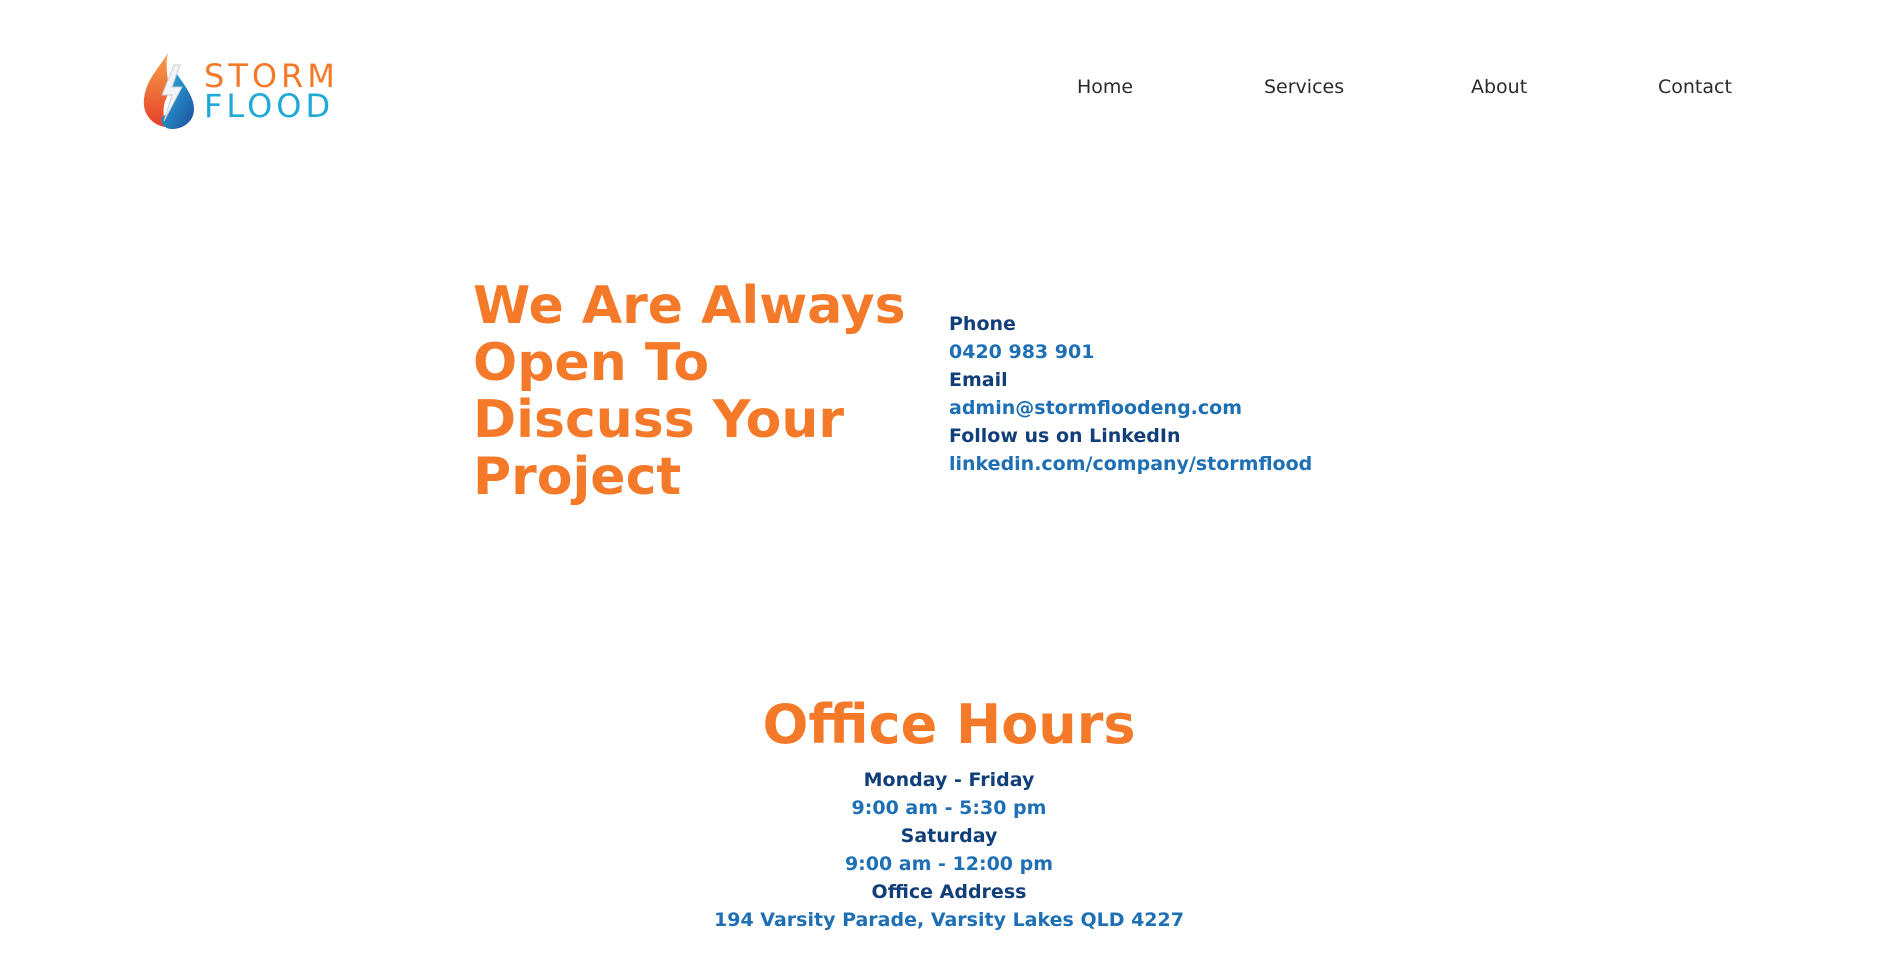  Describe the element at coordinates (949, 808) in the screenshot. I see `weekday-hours: 9:00 am - 5:30 pm` at that location.